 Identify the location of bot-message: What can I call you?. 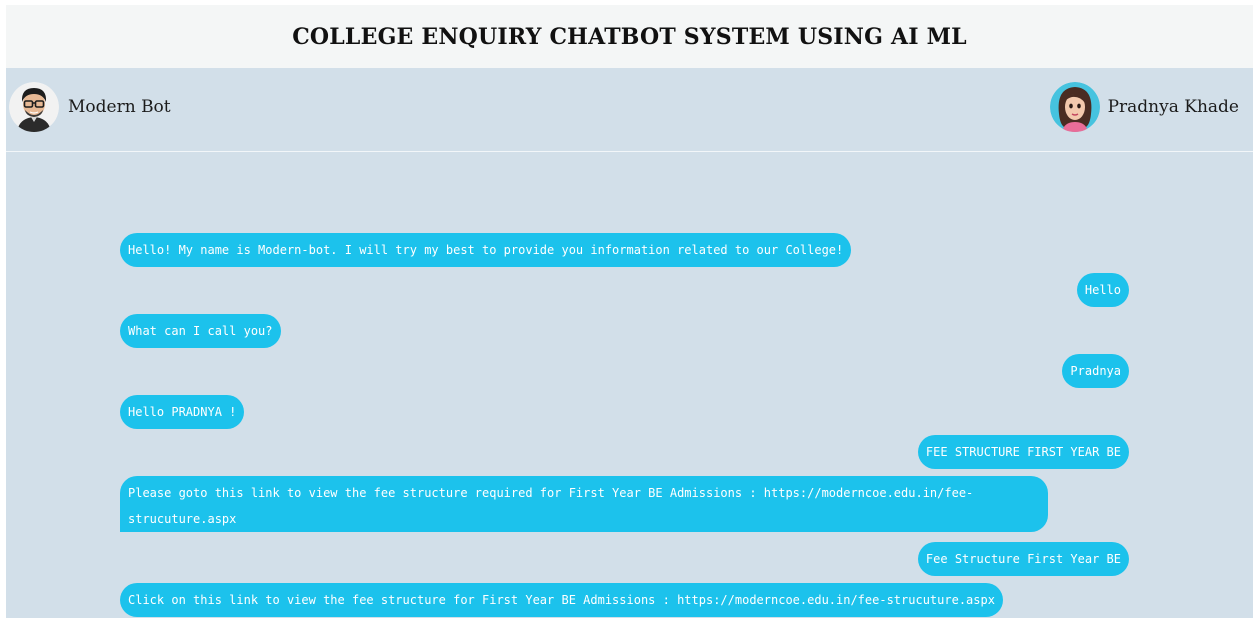
(200, 331).